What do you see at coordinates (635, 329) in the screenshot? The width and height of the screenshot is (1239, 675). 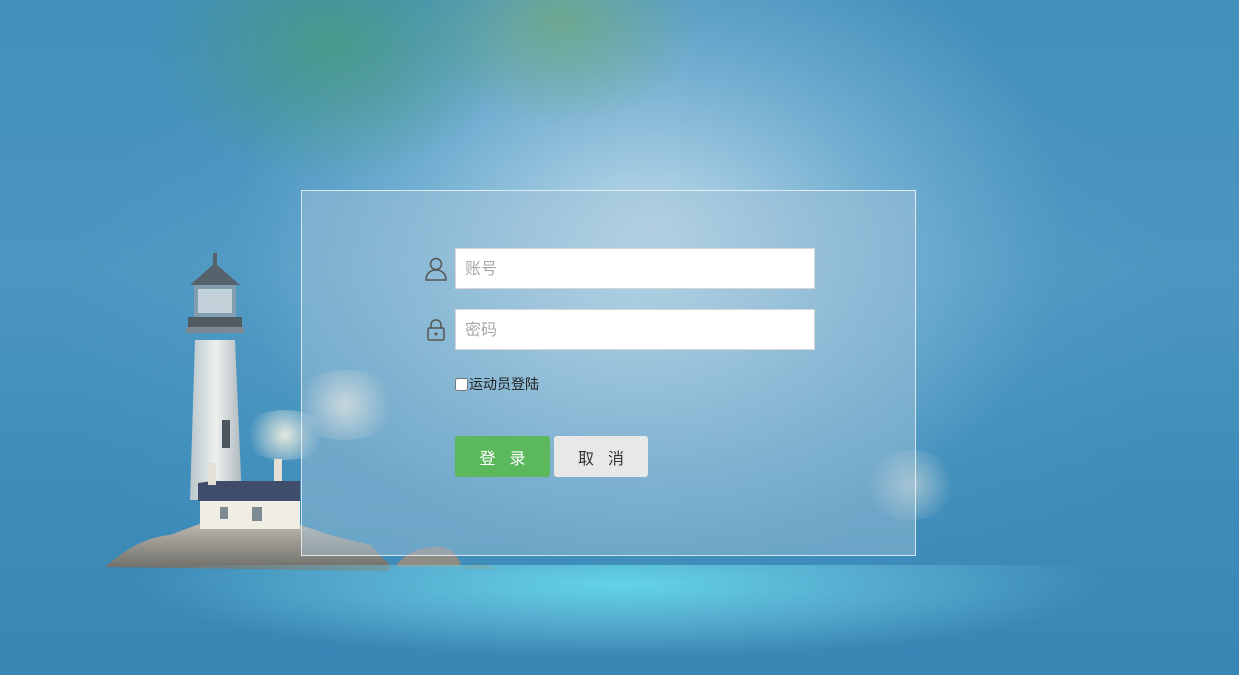 I see `password-input` at bounding box center [635, 329].